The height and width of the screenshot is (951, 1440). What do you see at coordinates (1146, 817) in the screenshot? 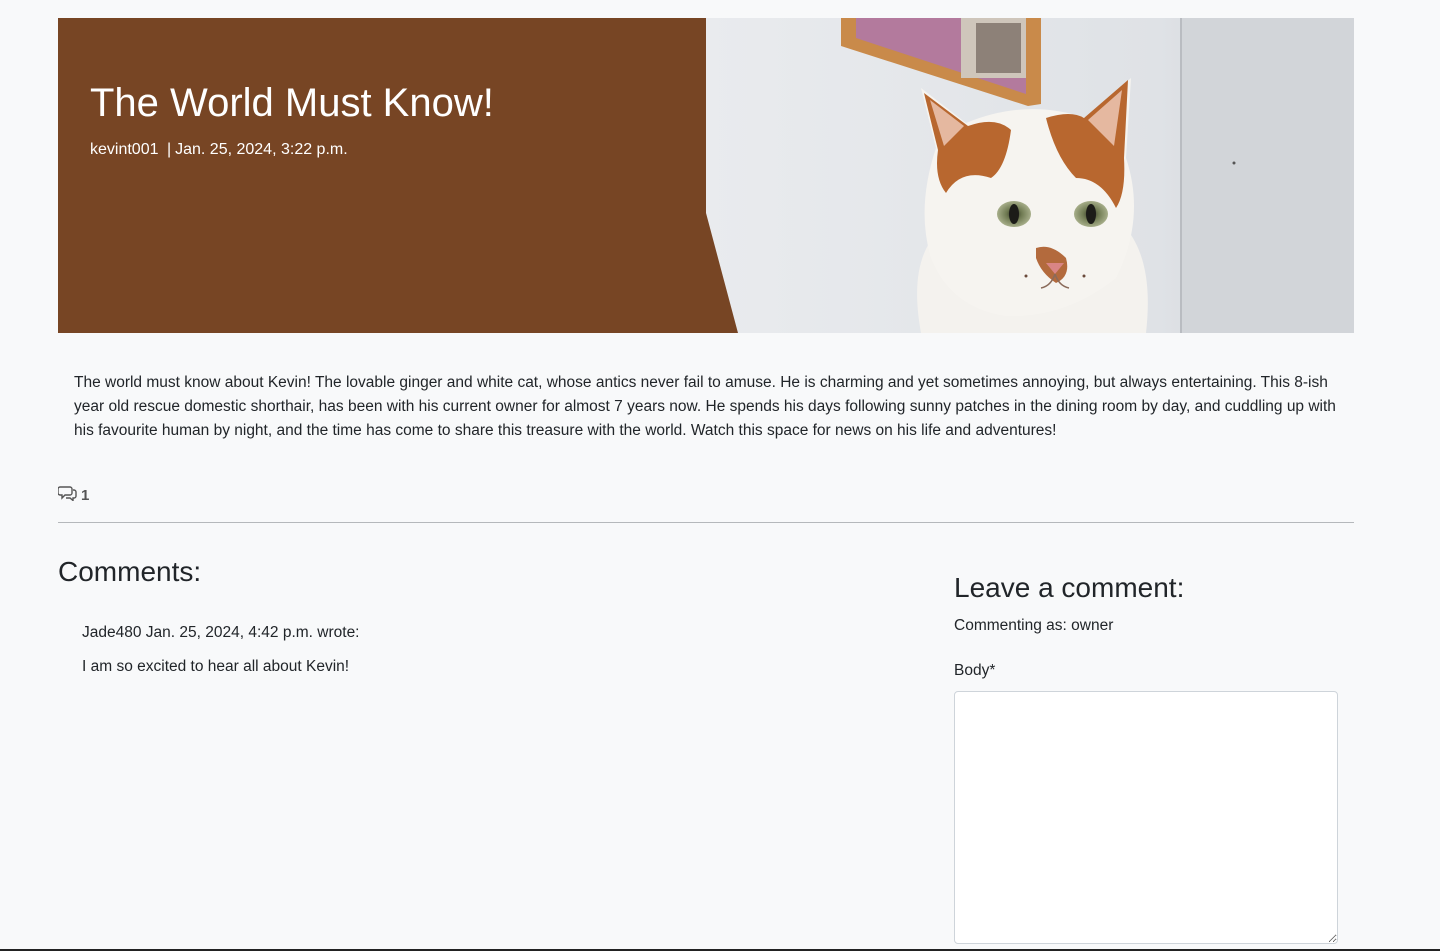
I see `comment-body-textarea` at bounding box center [1146, 817].